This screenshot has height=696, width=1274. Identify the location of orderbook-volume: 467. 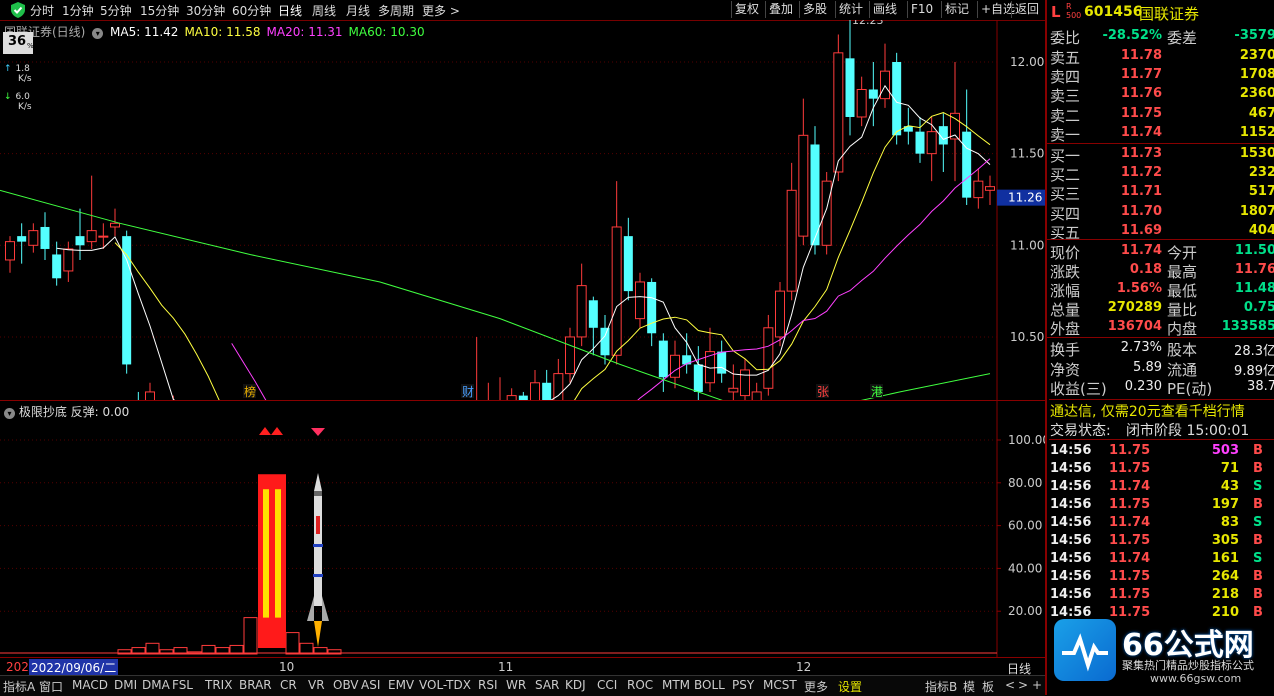
(1261, 113).